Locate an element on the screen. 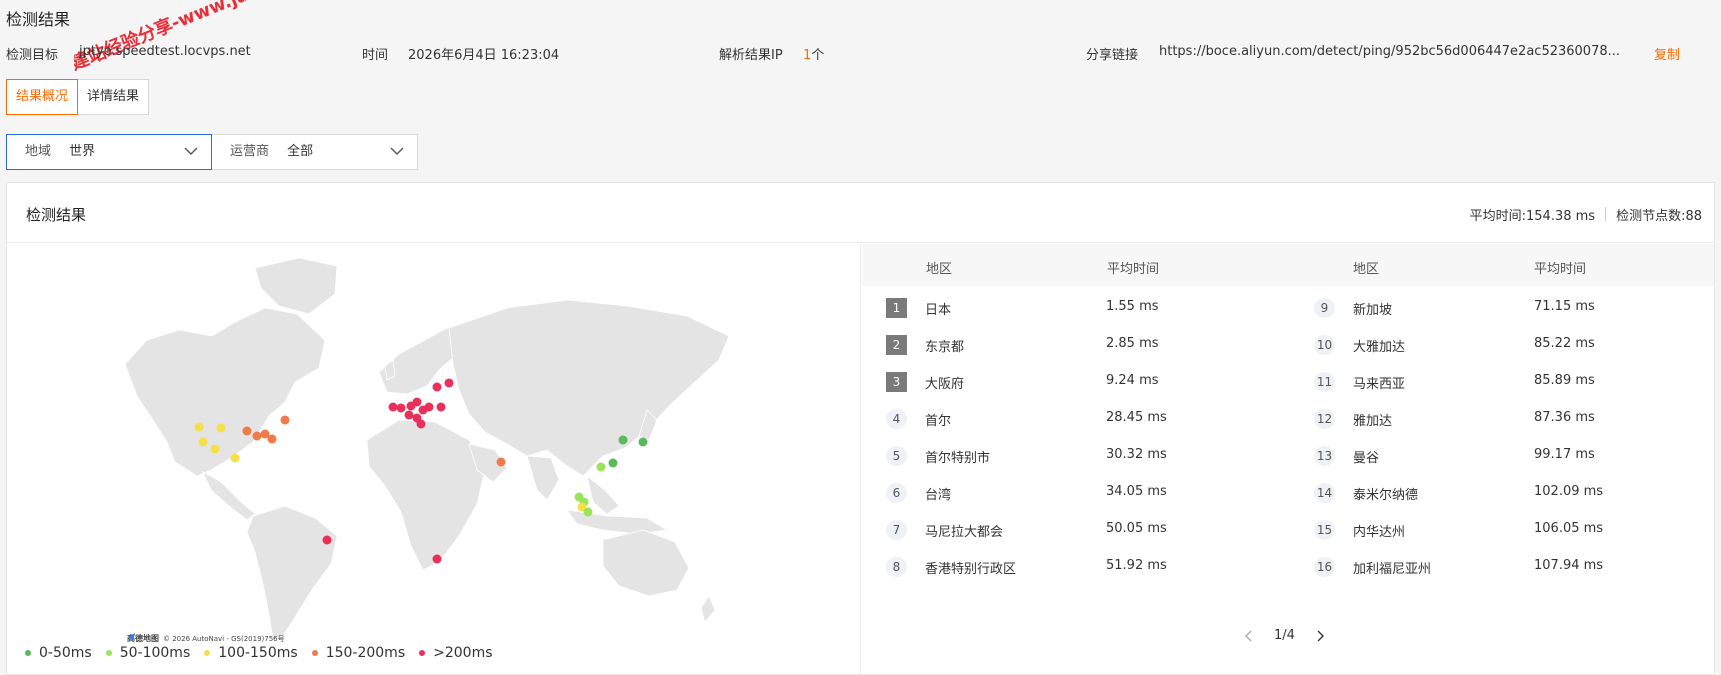 The width and height of the screenshot is (1721, 675). pagination: 1/4 is located at coordinates (1284, 635).